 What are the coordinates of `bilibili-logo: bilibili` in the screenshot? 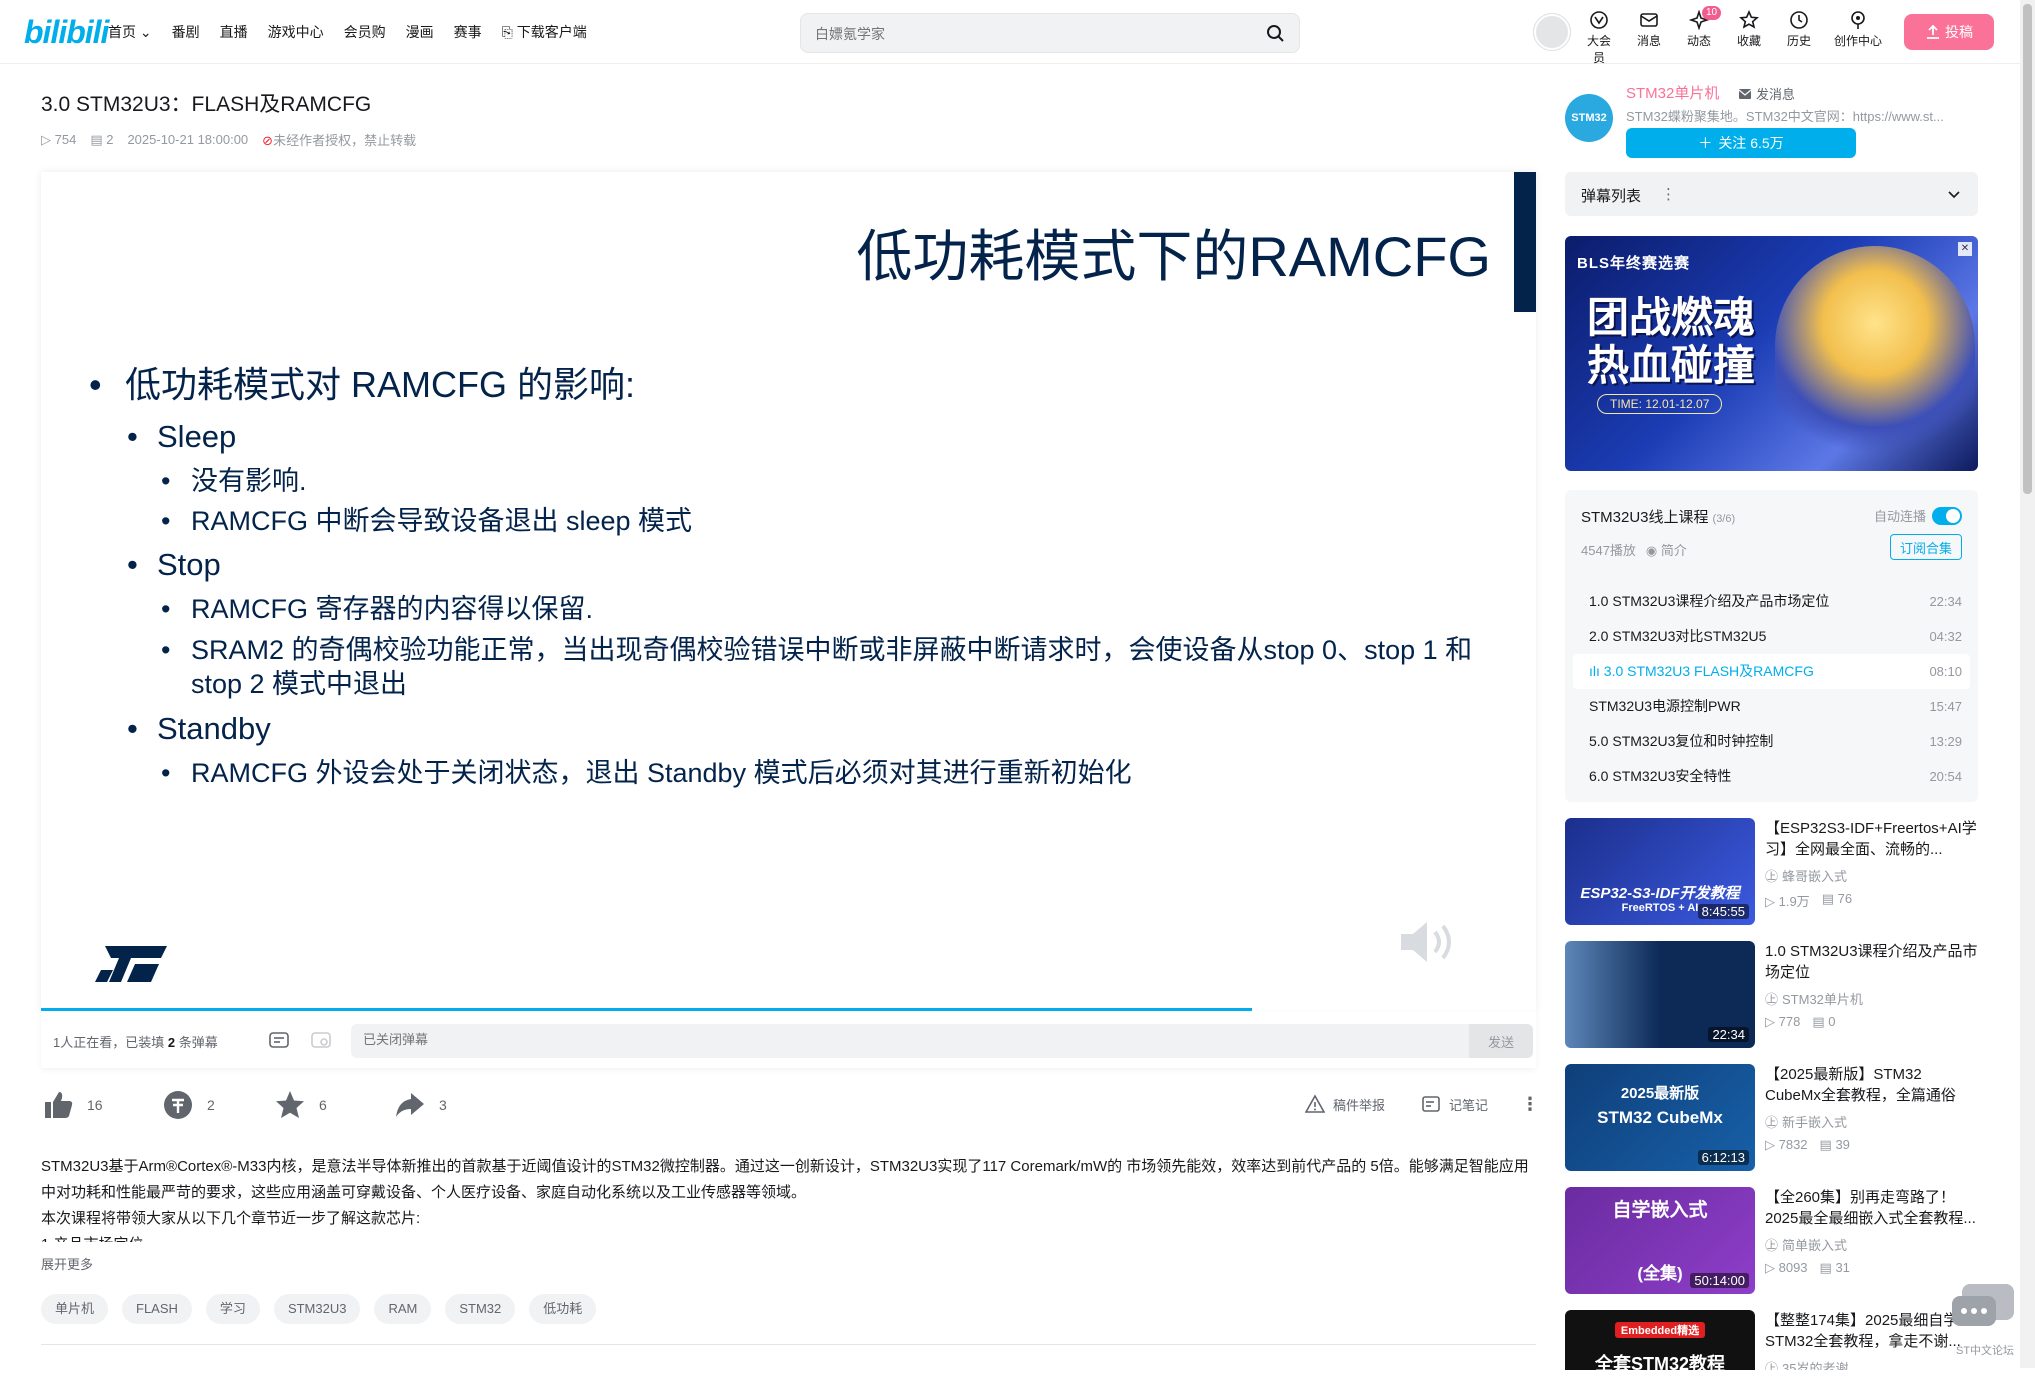 It's located at (66, 32).